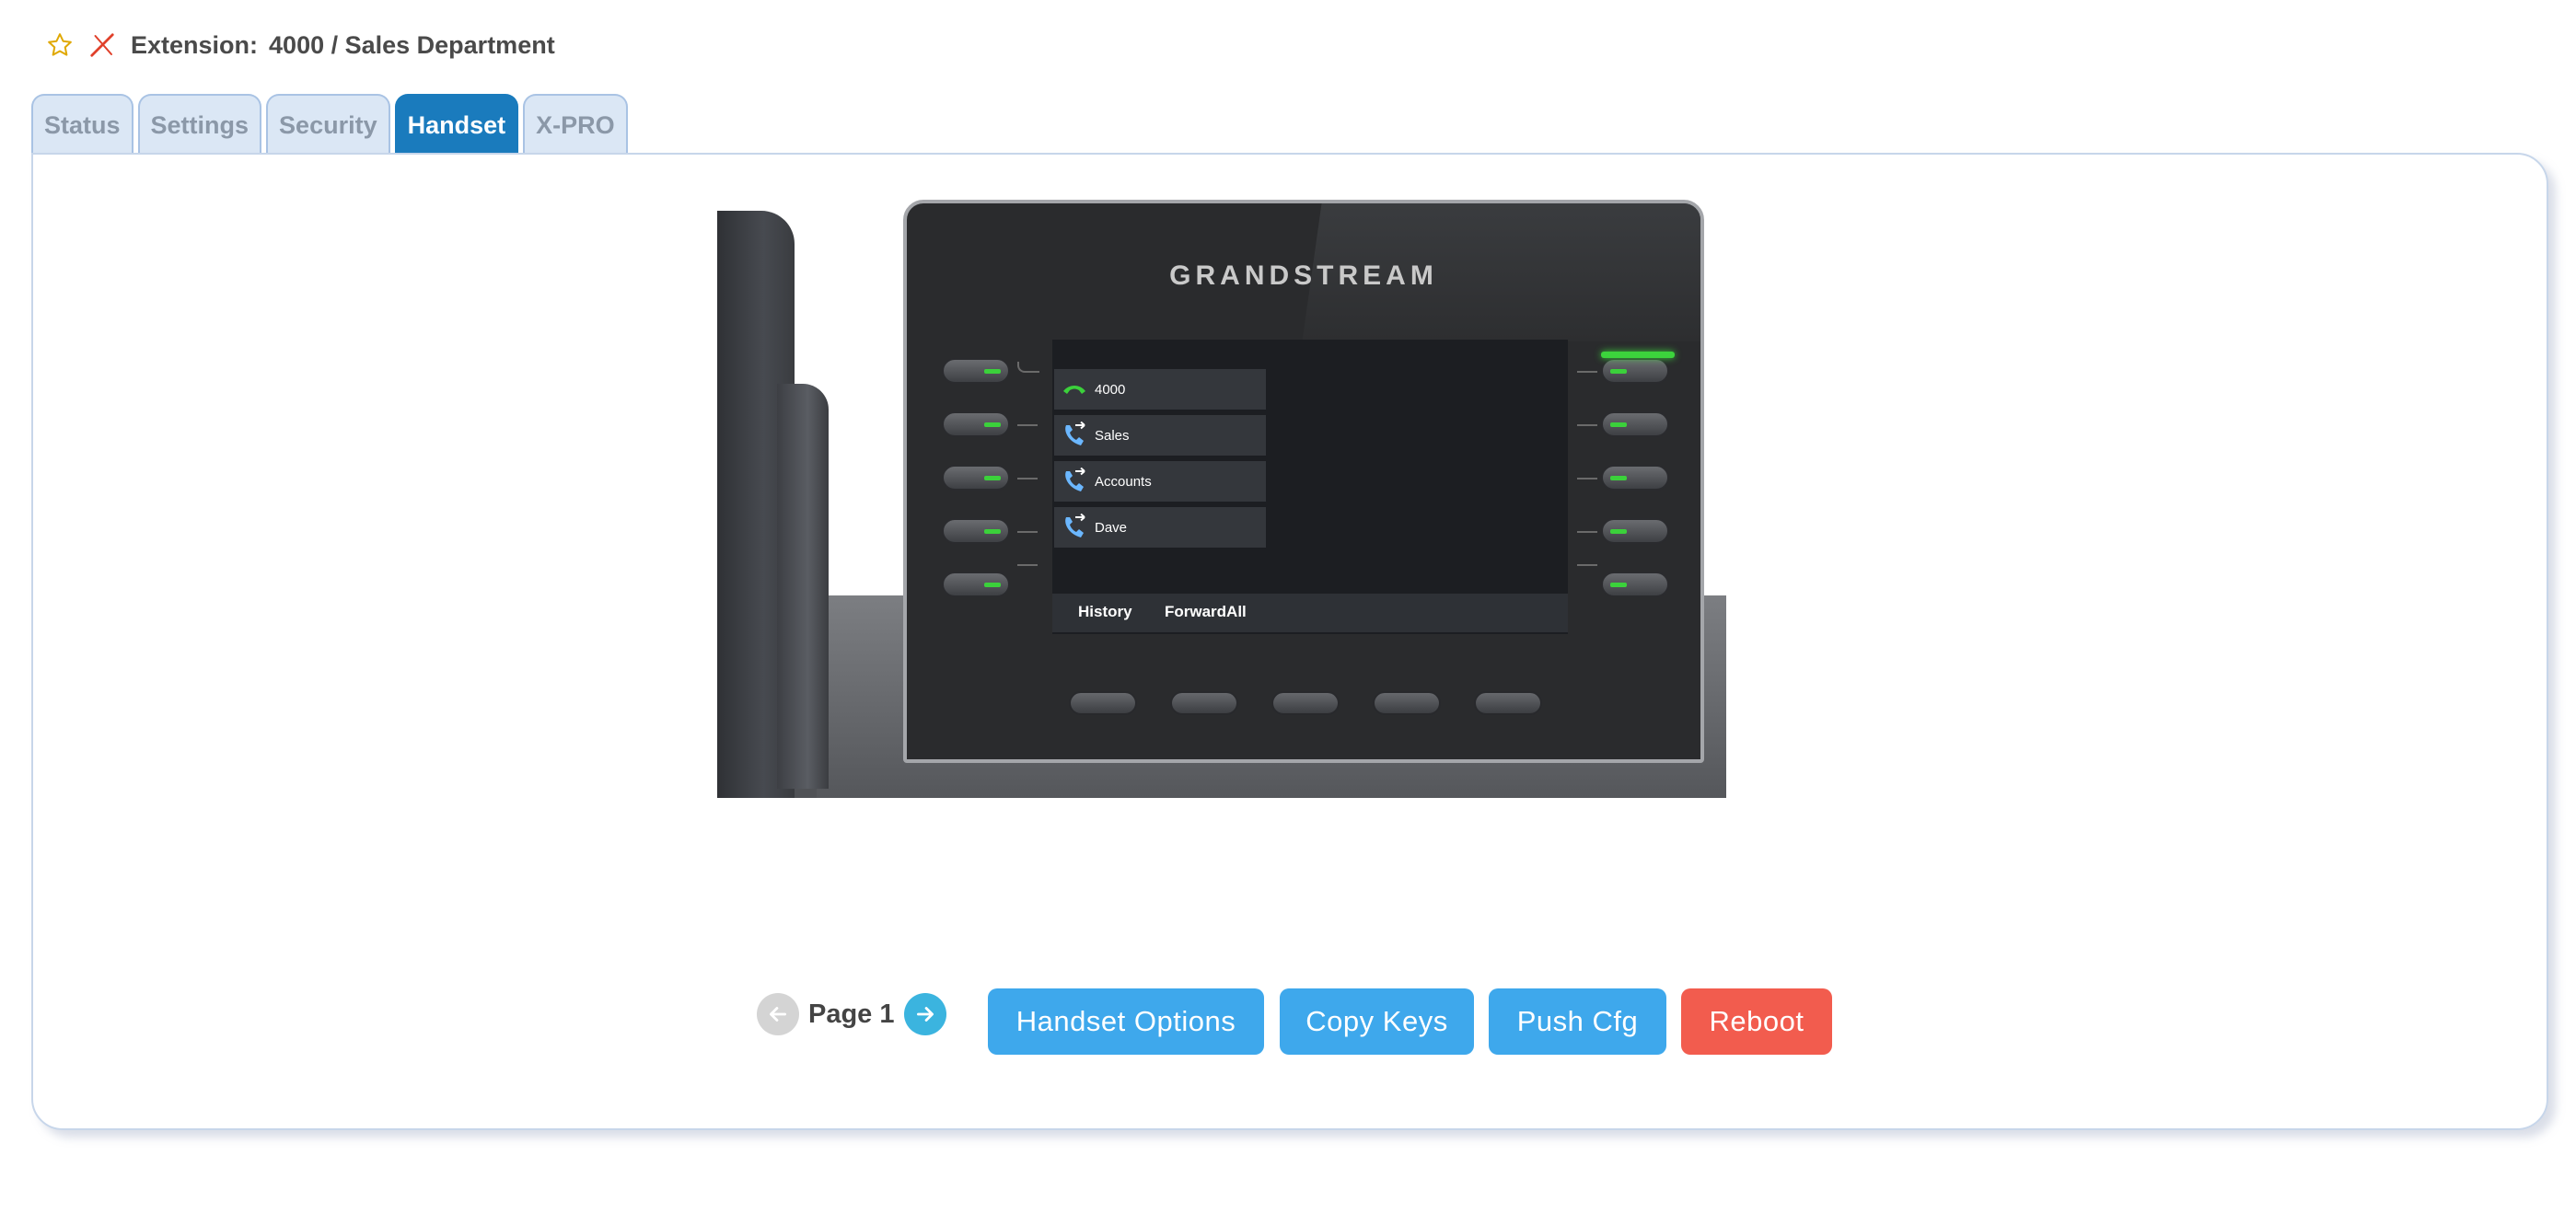 The height and width of the screenshot is (1213, 2576). Describe the element at coordinates (1160, 435) in the screenshot. I see `line-key-sales: Sales` at that location.